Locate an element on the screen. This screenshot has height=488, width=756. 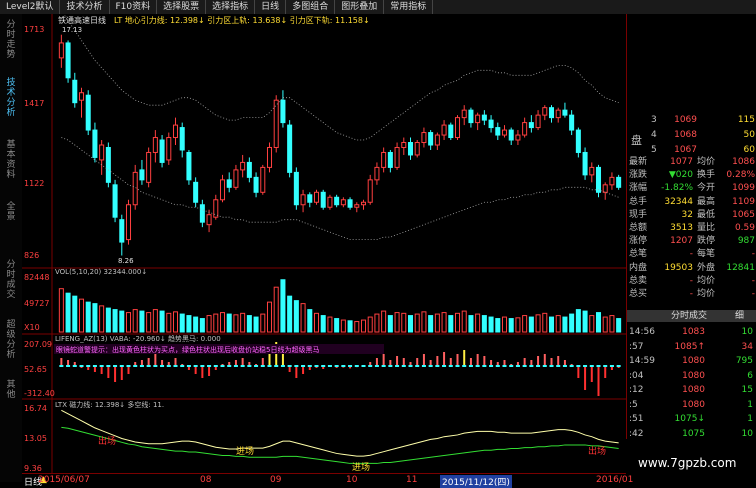
tick-vol: 15 is located at coordinates (747, 390).